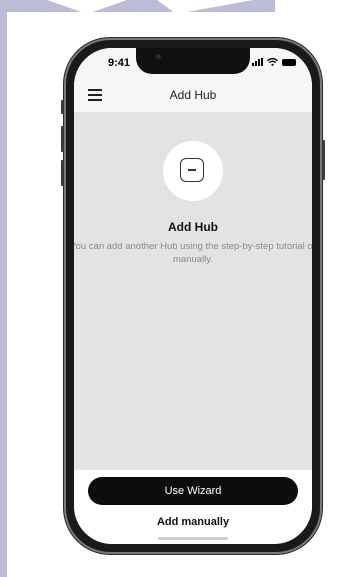 This screenshot has width=354, height=577. I want to click on camera-icon, so click(158, 56).